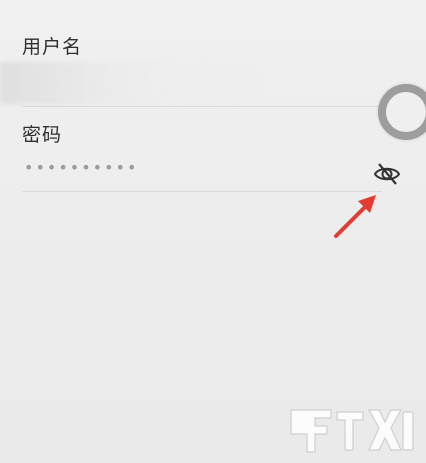 The image size is (426, 463). What do you see at coordinates (52, 47) in the screenshot?
I see `username-label: 用户名` at bounding box center [52, 47].